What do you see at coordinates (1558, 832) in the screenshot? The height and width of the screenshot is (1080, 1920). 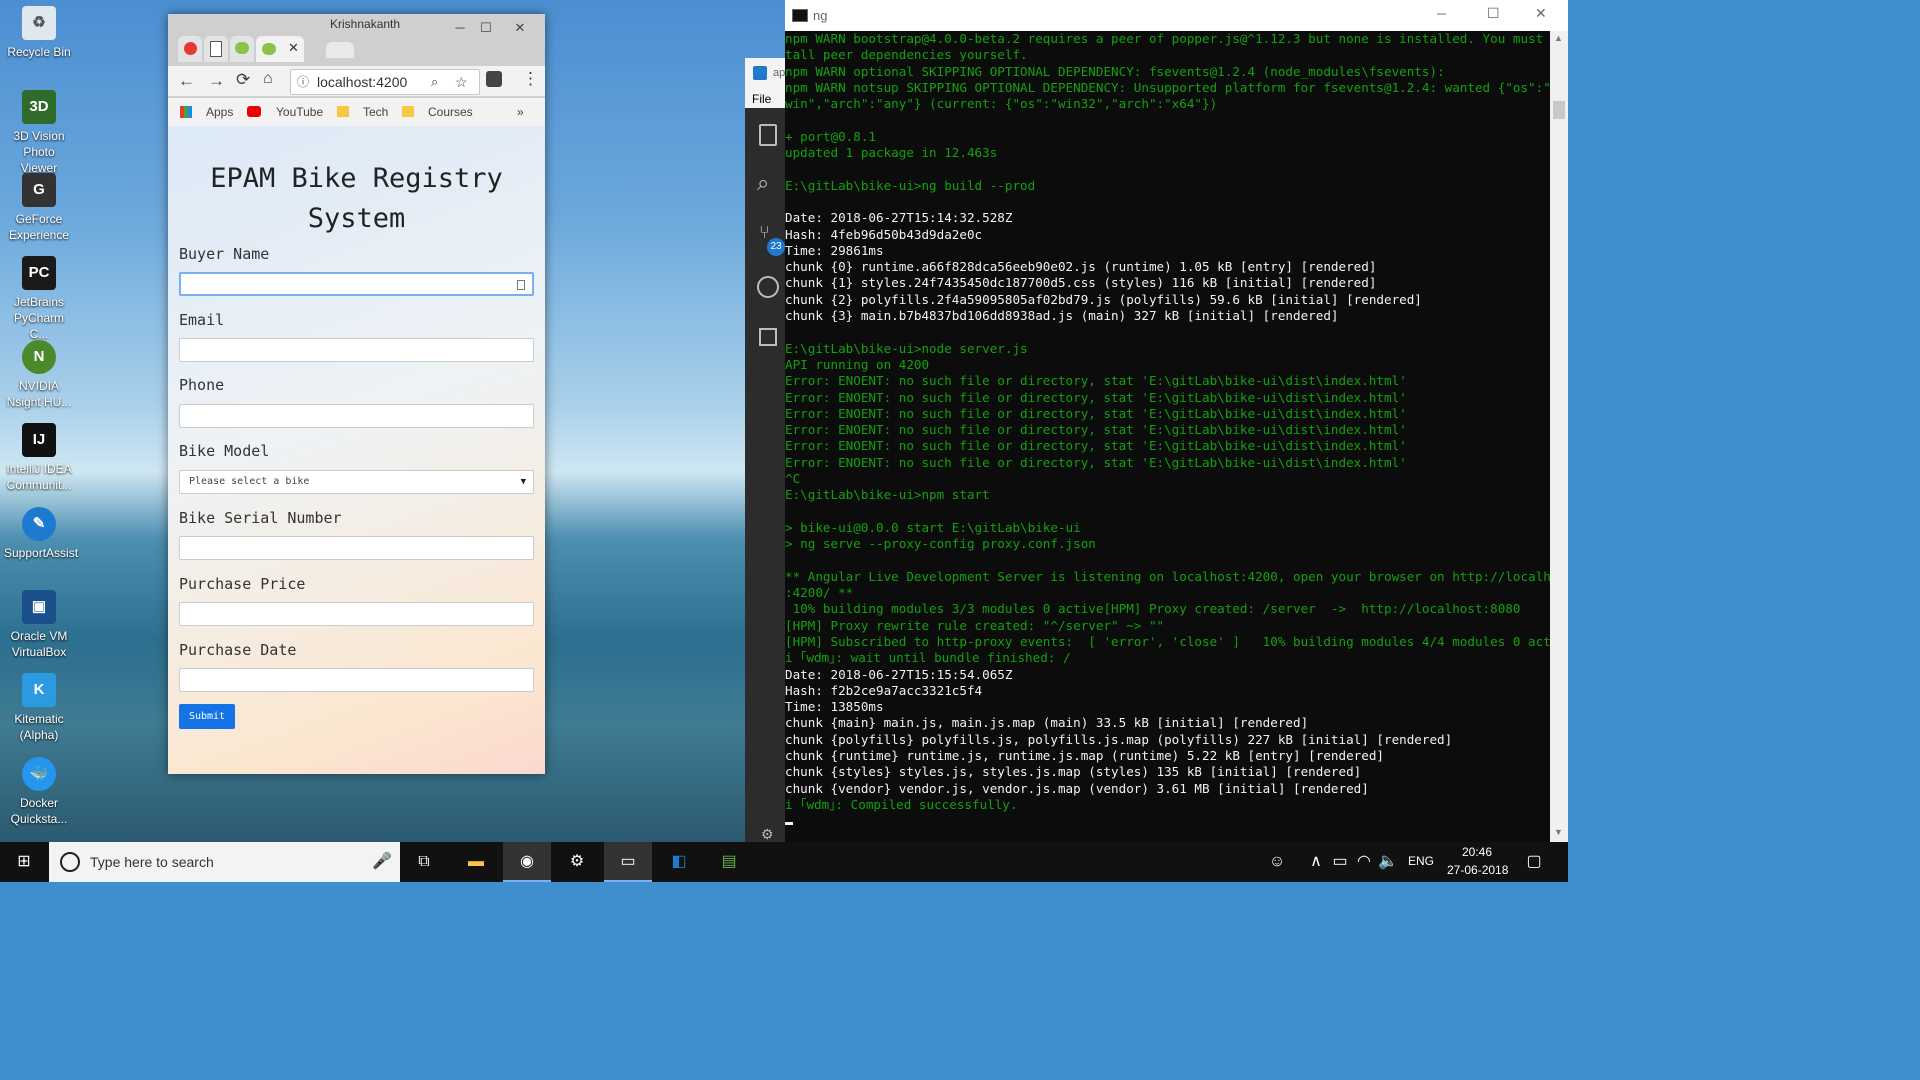 I see `scroll-down-icon: ▼` at bounding box center [1558, 832].